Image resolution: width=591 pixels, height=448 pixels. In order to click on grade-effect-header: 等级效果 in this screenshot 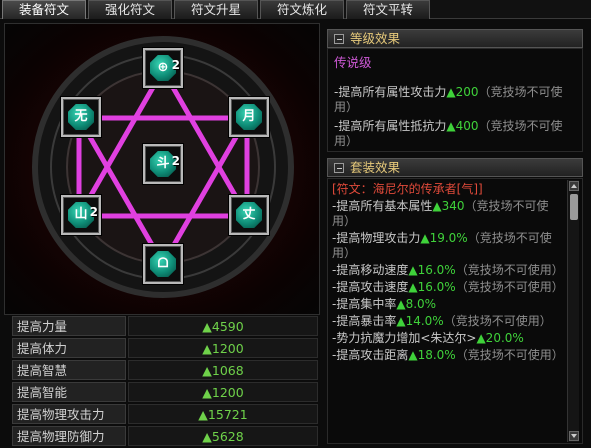, I will do `click(455, 38)`.